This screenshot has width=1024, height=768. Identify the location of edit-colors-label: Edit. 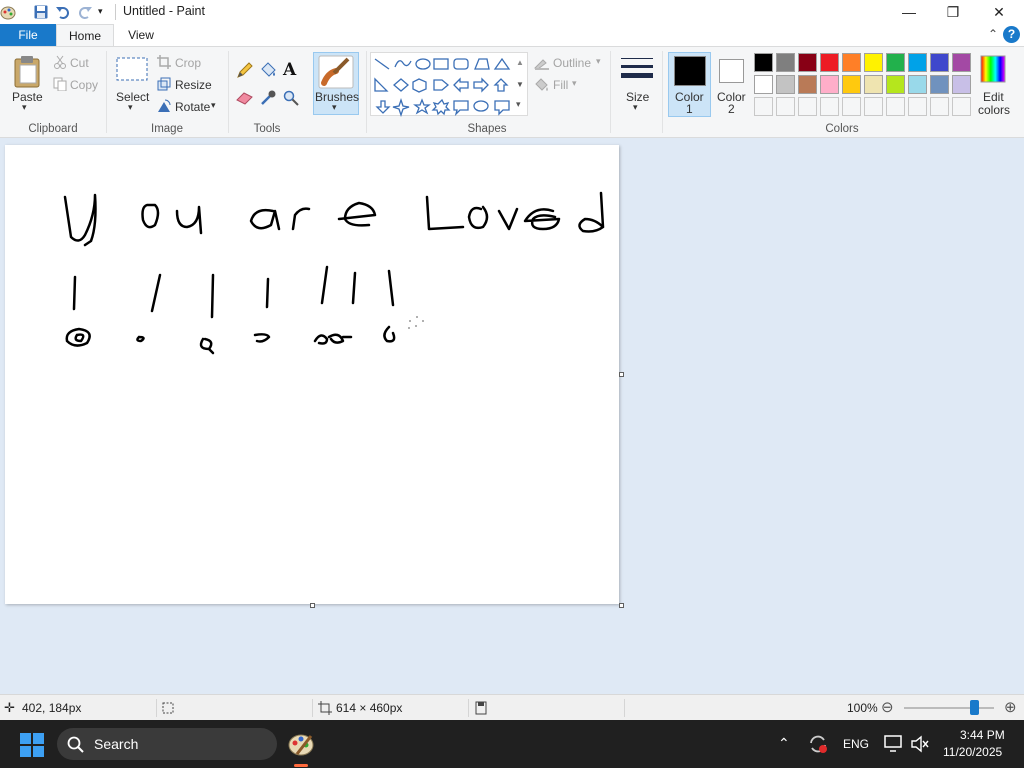
(993, 97).